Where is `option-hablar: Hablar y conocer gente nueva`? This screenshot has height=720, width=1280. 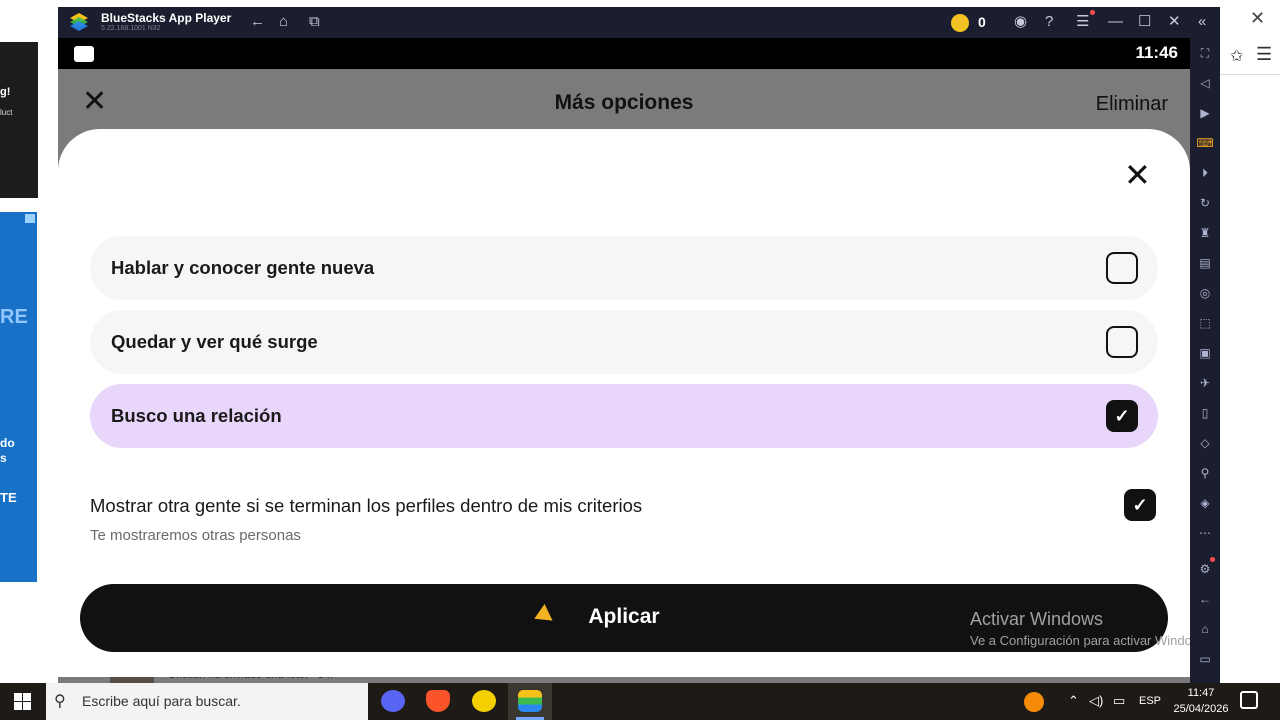
option-hablar: Hablar y conocer gente nueva is located at coordinates (624, 268).